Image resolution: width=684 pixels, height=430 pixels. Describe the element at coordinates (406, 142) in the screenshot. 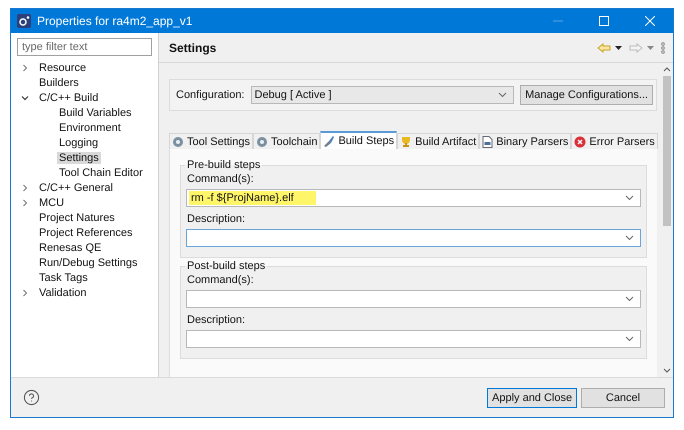

I see `trophy-icon` at that location.